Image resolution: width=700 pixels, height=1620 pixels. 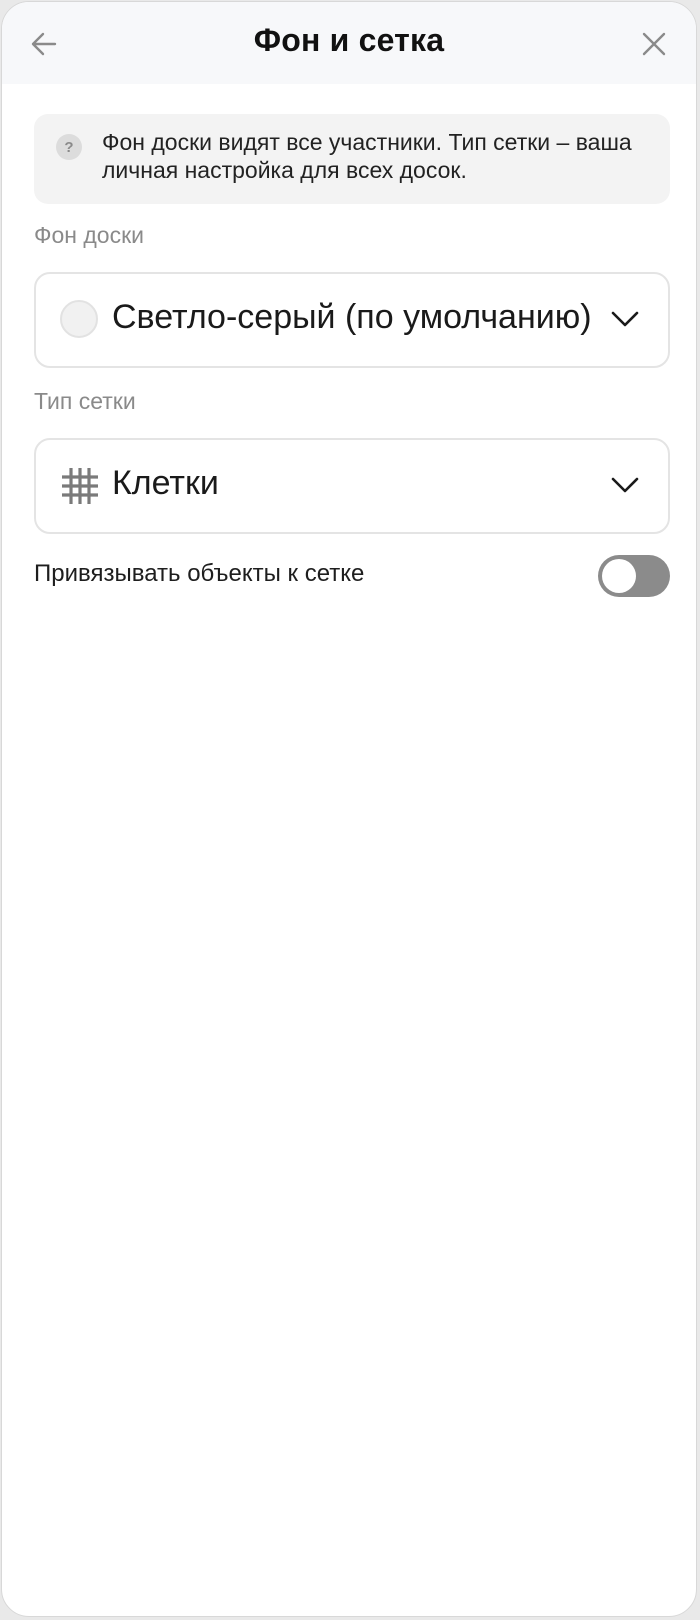 I want to click on background-select-value: Светло-серый (по умолчанию), so click(x=352, y=317).